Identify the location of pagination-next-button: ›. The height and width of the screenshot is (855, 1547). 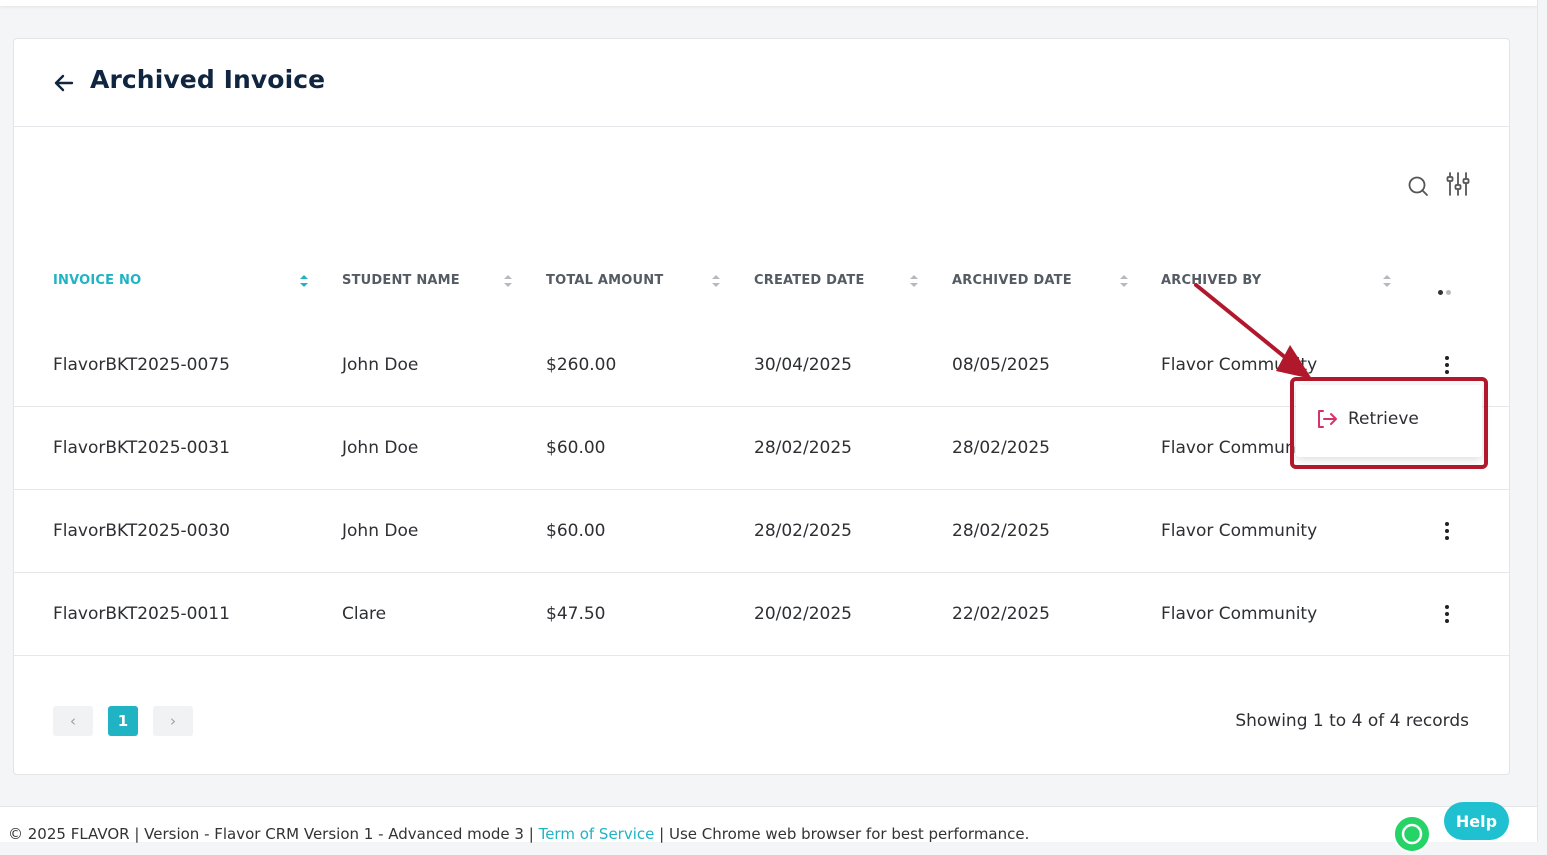
(173, 721).